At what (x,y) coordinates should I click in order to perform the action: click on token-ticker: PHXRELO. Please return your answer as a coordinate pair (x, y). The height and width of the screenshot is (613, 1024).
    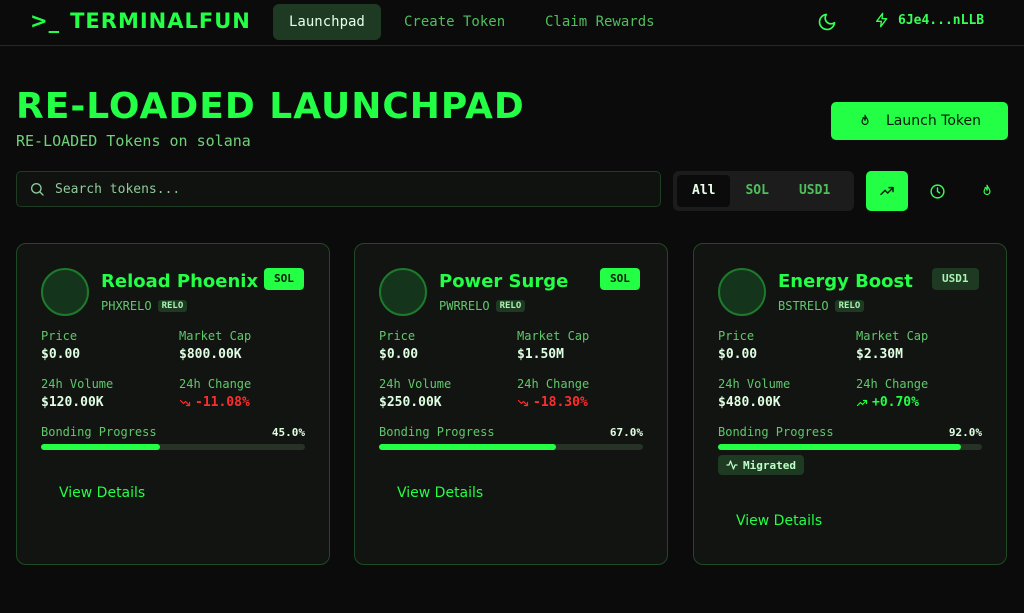
    Looking at the image, I should click on (126, 306).